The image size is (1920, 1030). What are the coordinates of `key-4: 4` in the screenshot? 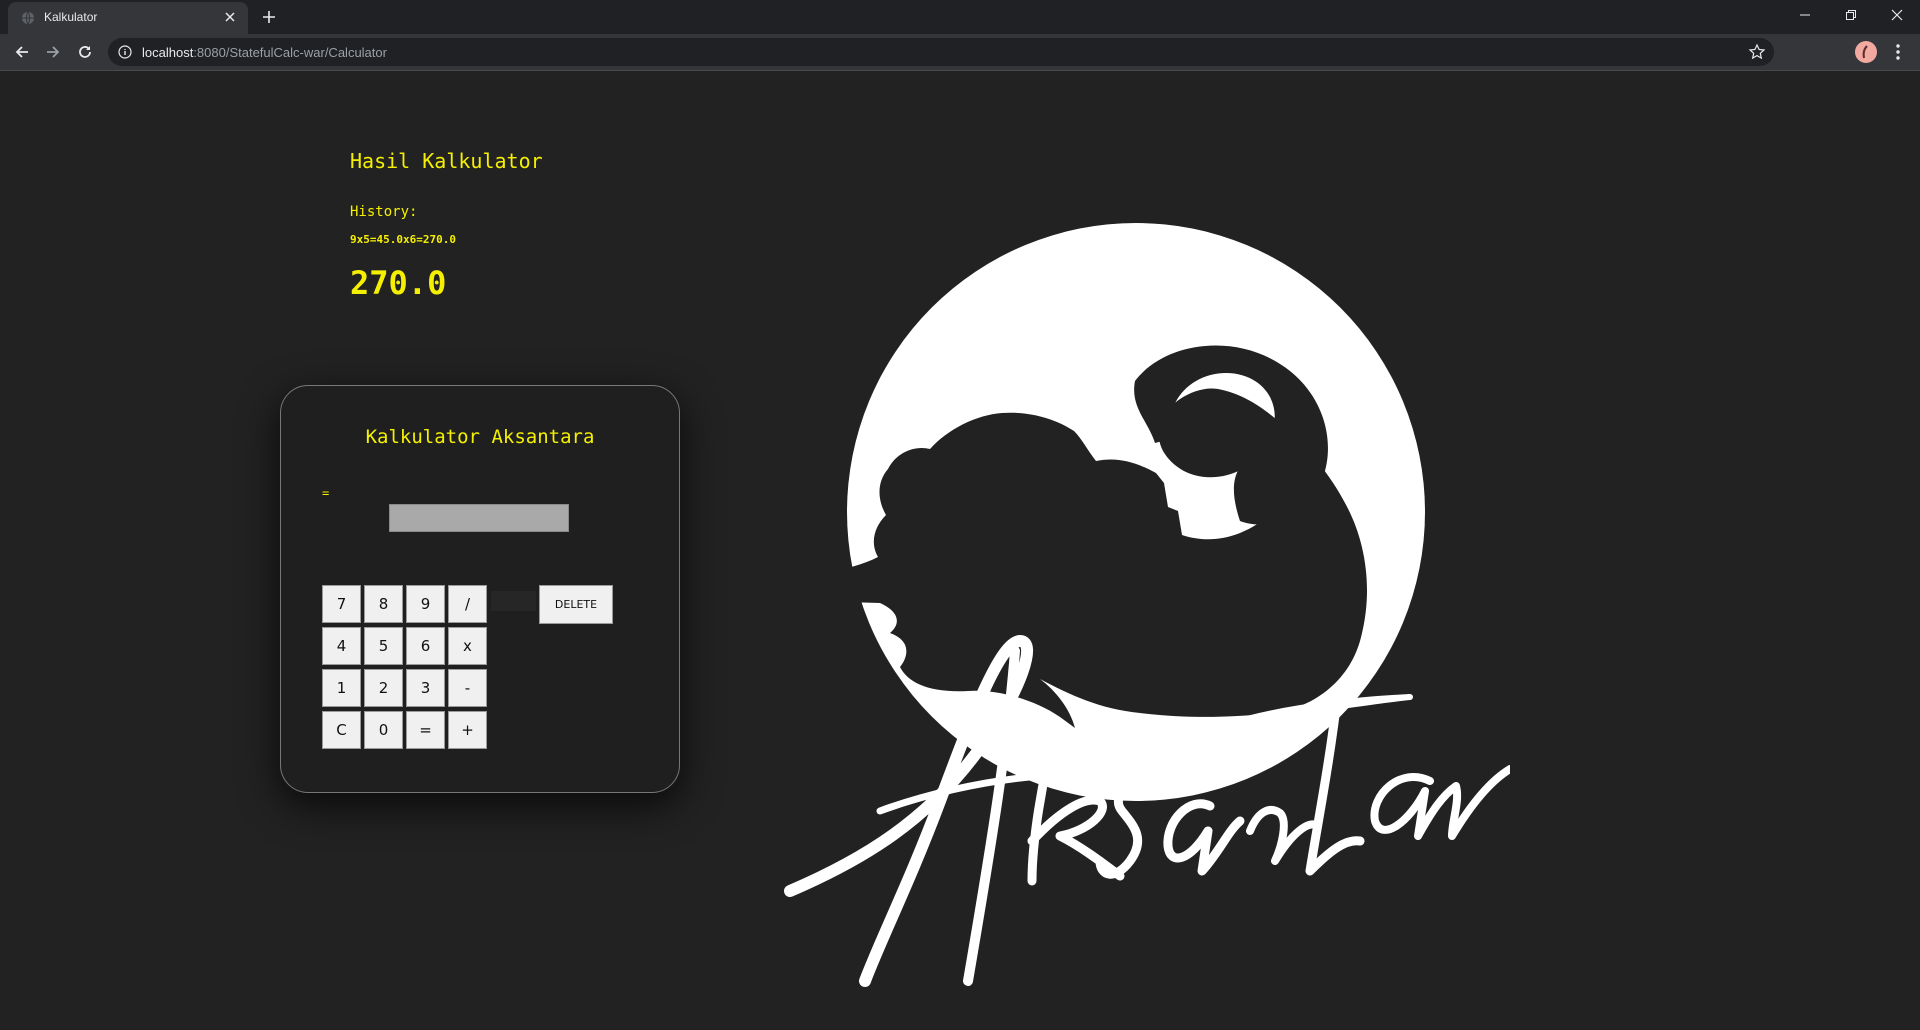 It's located at (341, 646).